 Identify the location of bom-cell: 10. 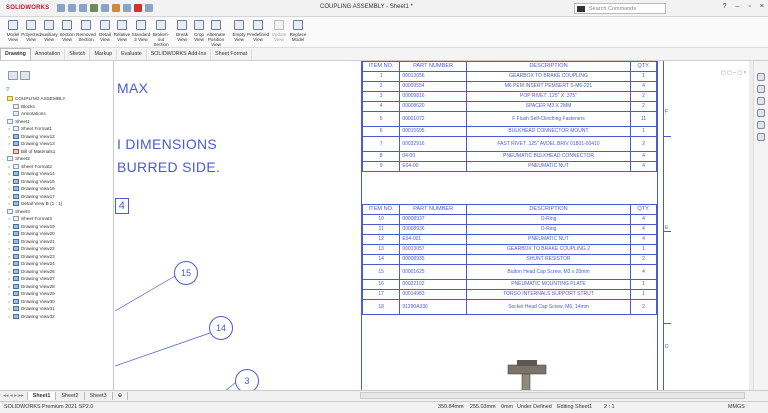
(381, 219).